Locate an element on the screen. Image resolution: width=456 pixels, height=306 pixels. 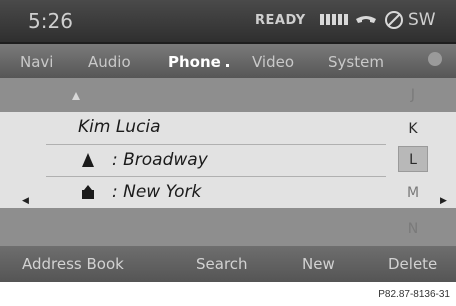
clock: 5:26 is located at coordinates (50, 21).